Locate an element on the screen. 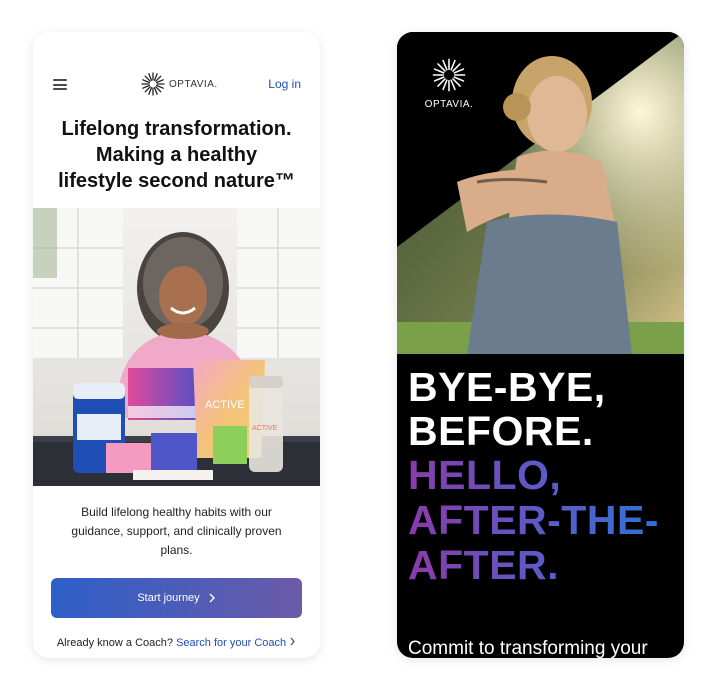 The height and width of the screenshot is (689, 718). headline-line: Making a healthy is located at coordinates (176, 155).